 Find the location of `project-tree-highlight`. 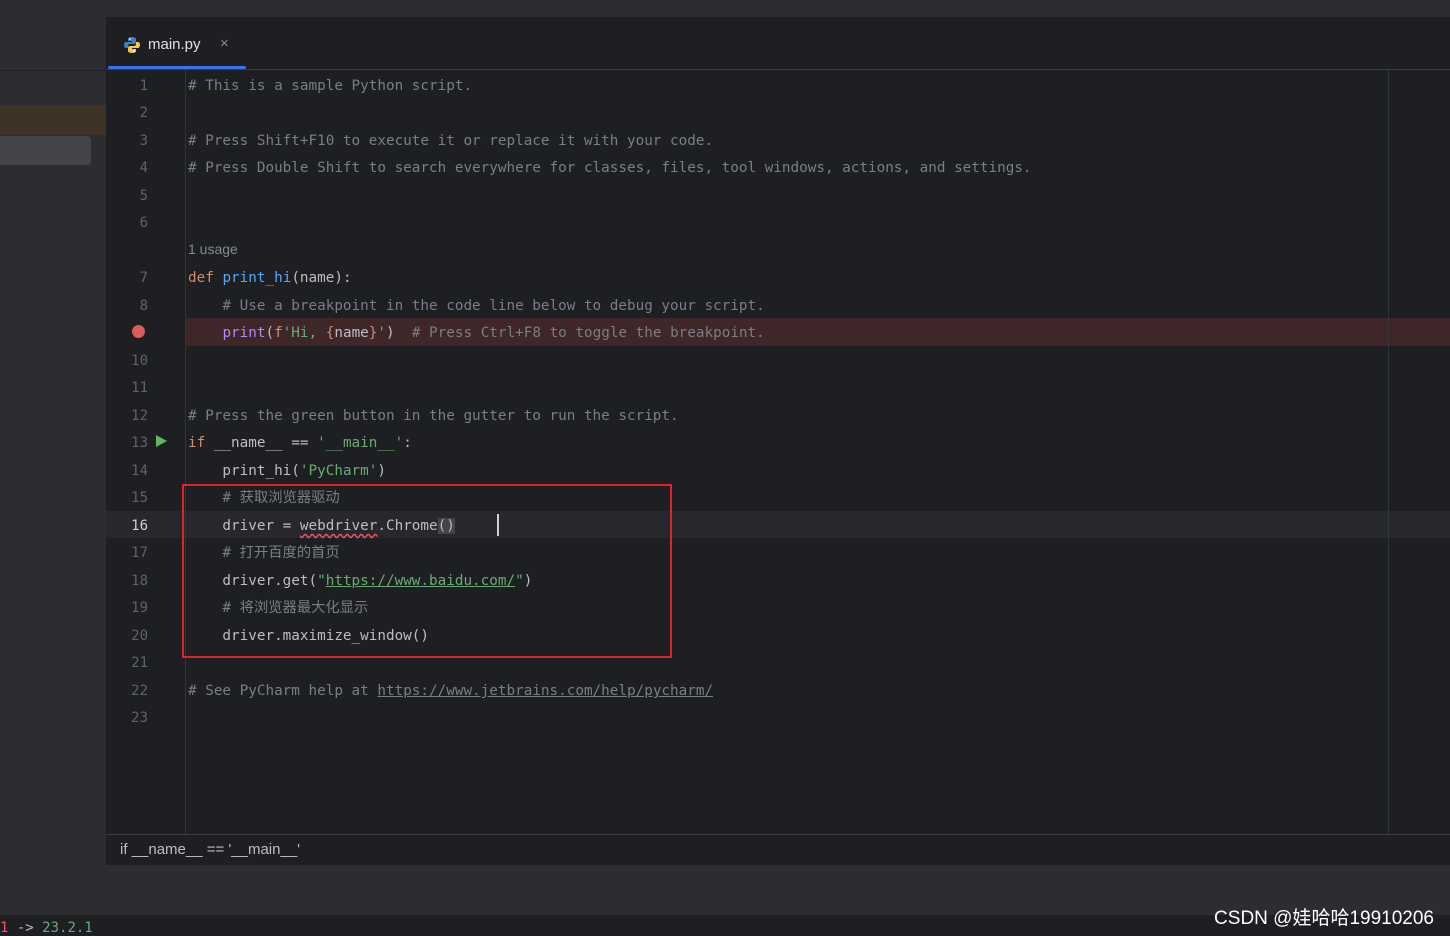

project-tree-highlight is located at coordinates (53, 120).